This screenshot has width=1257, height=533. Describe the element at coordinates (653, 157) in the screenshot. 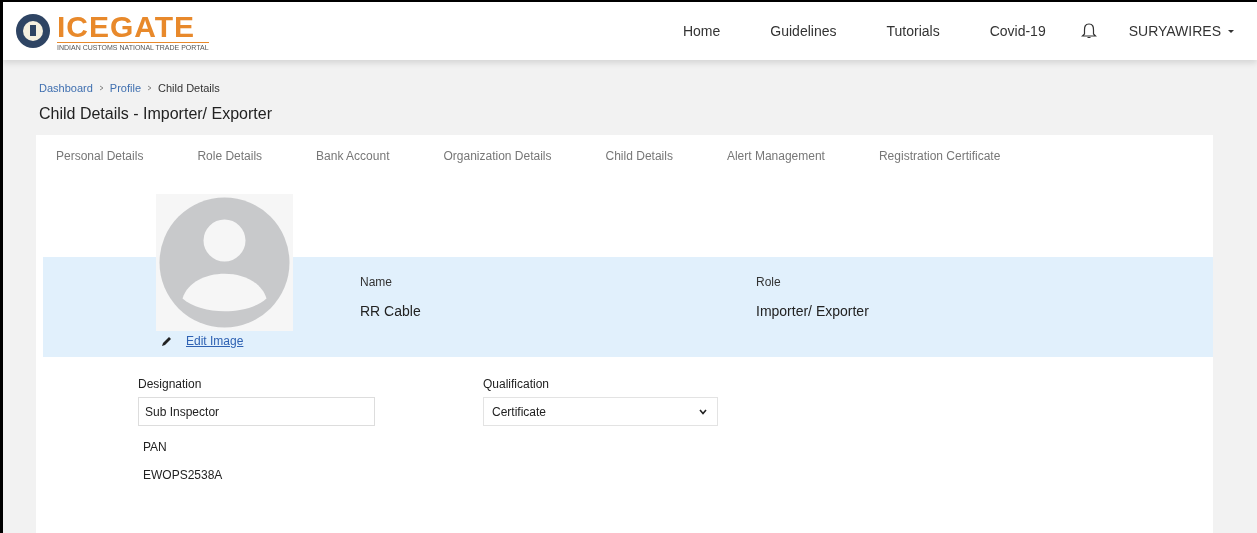

I see `tab: Child Details` at that location.